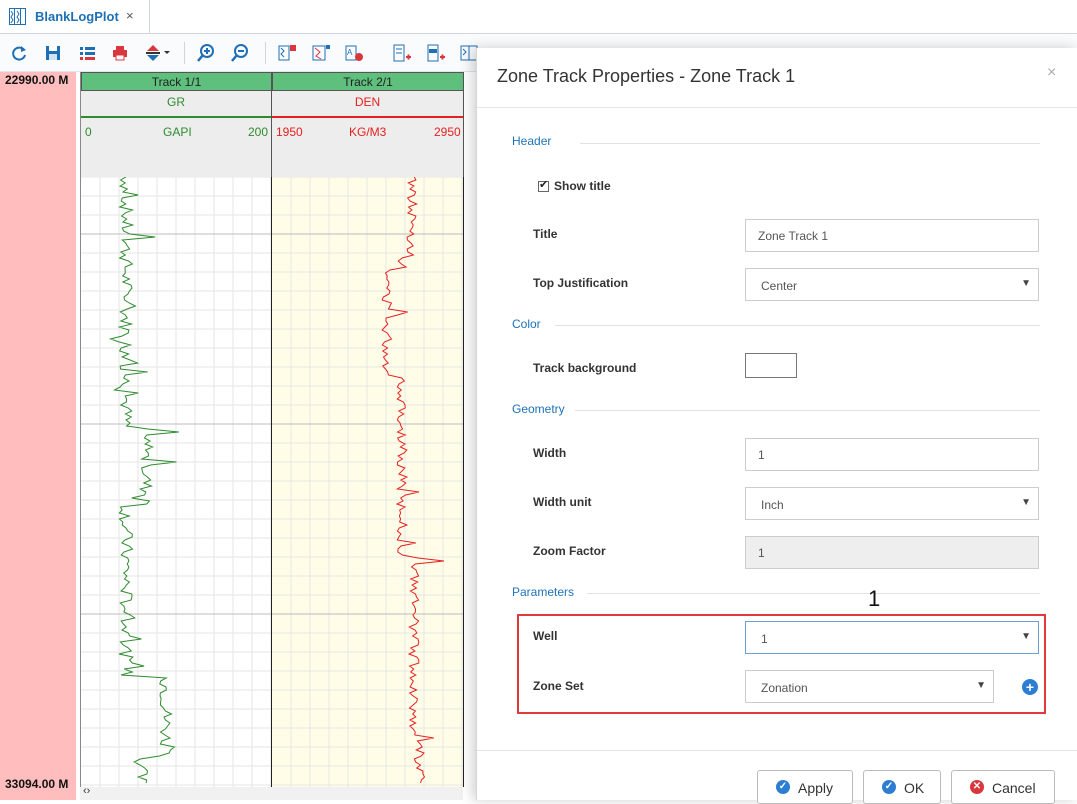 This screenshot has height=804, width=1077. I want to click on top-justification-select: Center ▼, so click(892, 284).